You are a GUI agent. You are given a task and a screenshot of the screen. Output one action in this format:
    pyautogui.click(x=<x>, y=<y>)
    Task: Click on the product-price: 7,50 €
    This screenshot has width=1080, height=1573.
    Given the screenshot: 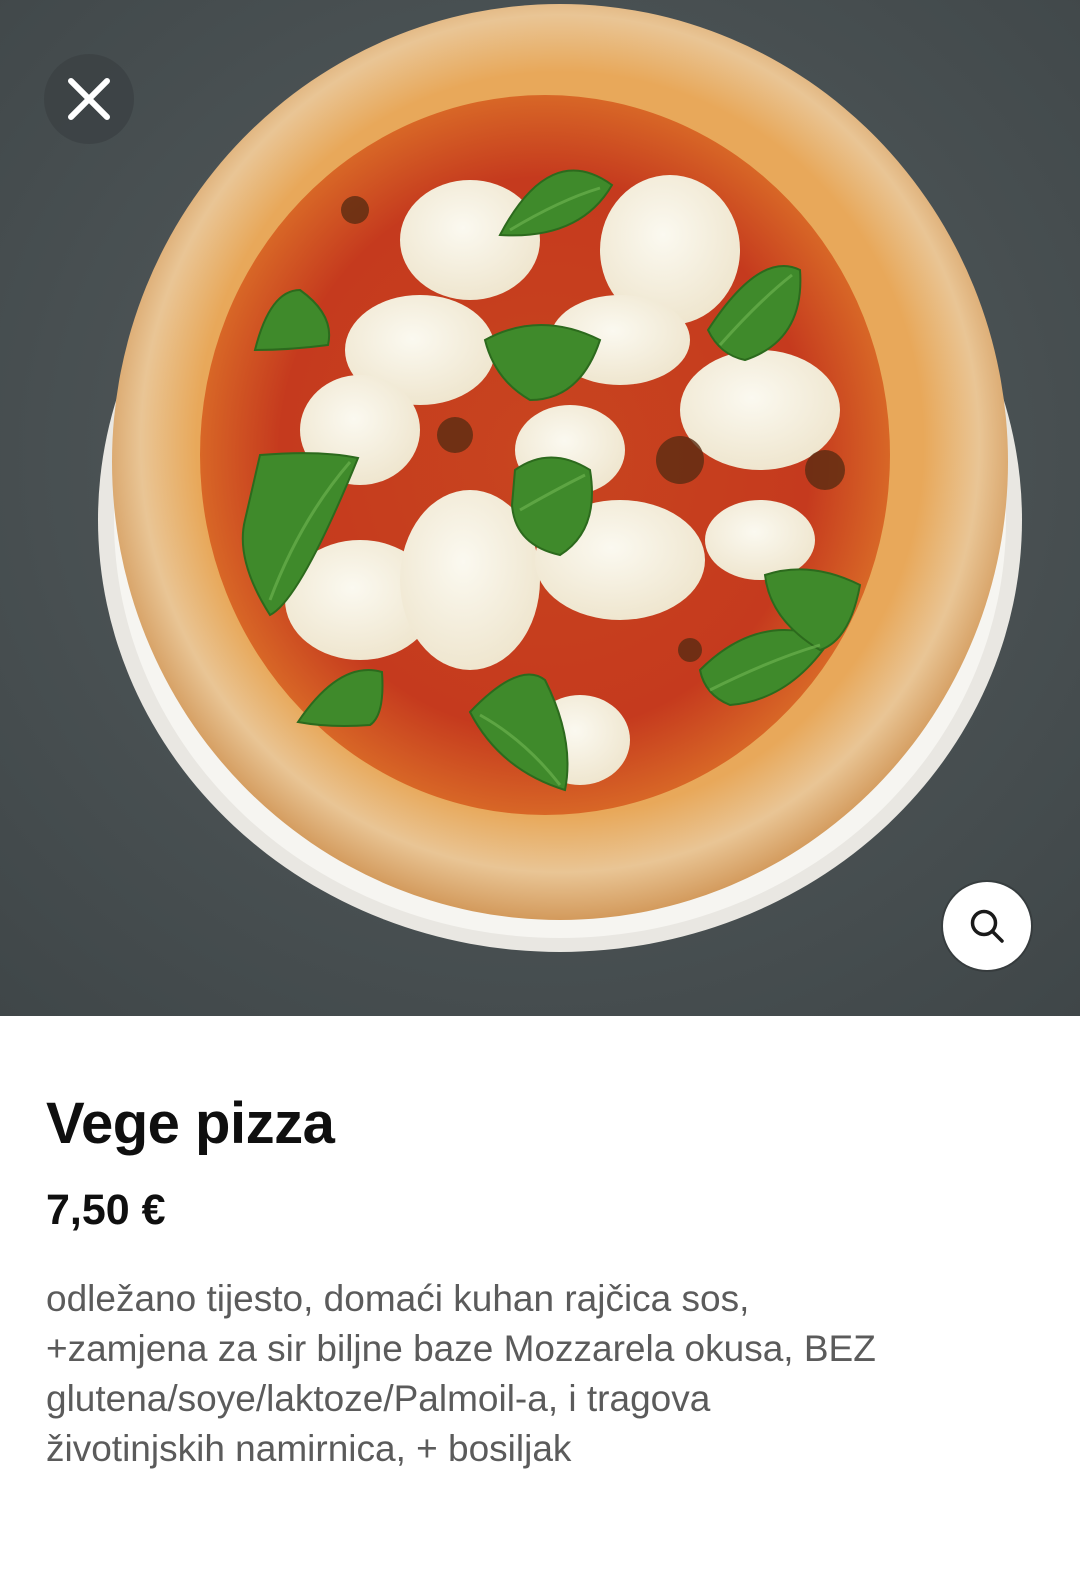 What is the action you would take?
    pyautogui.click(x=106, y=1210)
    